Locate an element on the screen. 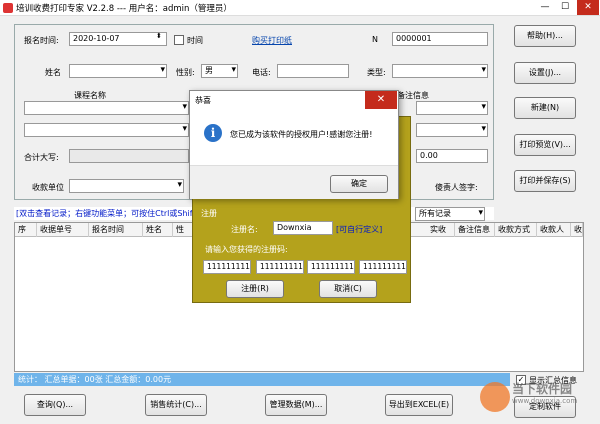 The image size is (600, 424). register-code-3: 111111111 is located at coordinates (331, 267).